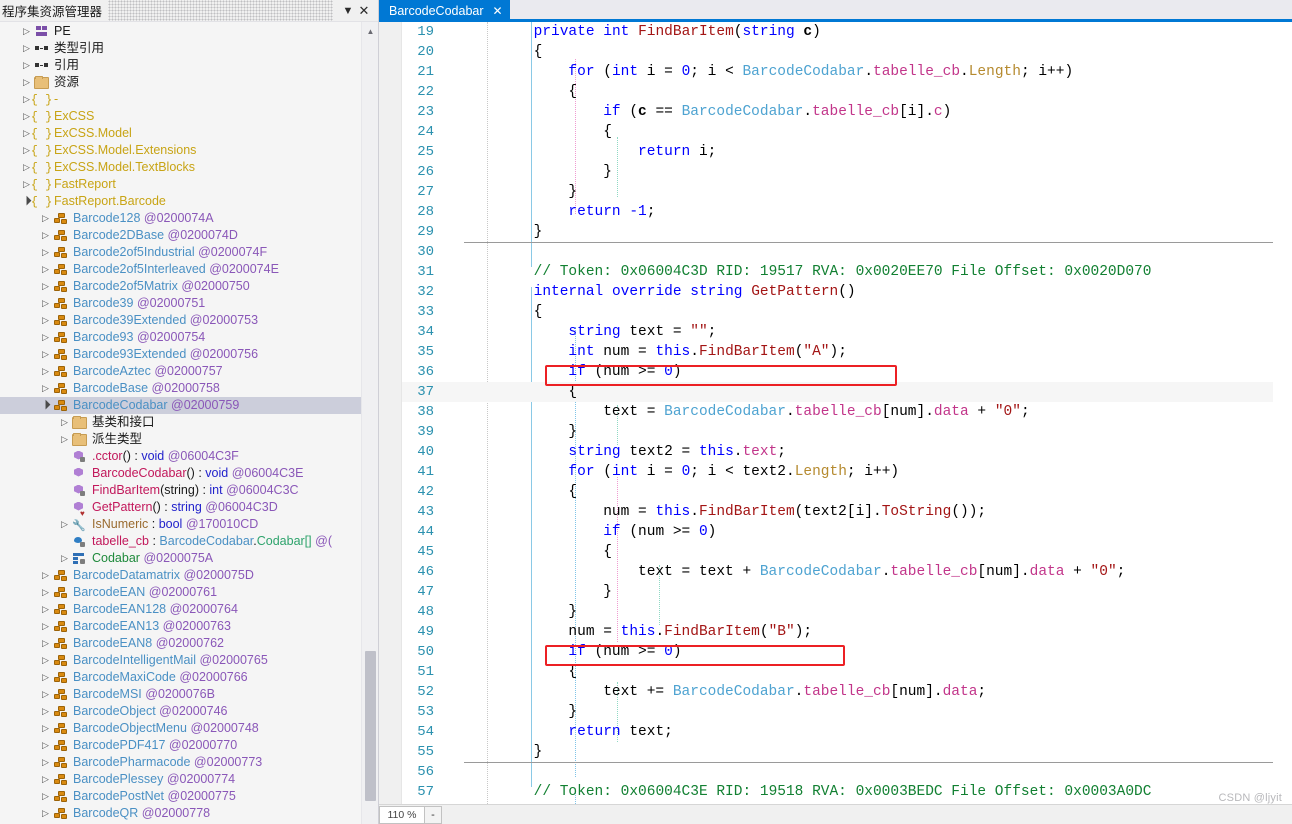 The image size is (1292, 824). Describe the element at coordinates (180, 525) in the screenshot. I see `tree-item: IsNumeric : bool @170010CD` at that location.